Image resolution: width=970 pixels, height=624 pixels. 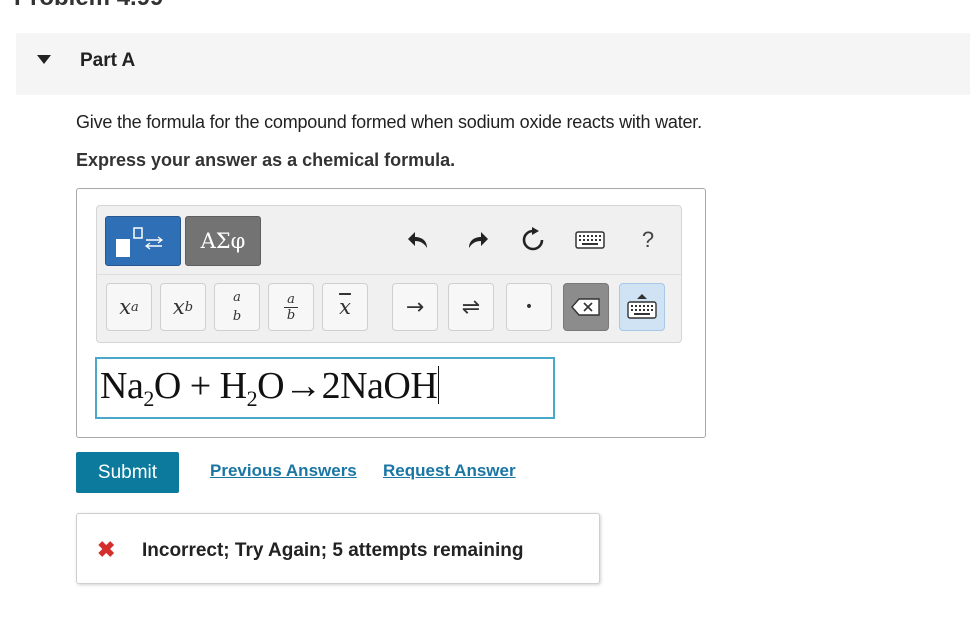 I want to click on undo-icon, so click(x=417, y=240).